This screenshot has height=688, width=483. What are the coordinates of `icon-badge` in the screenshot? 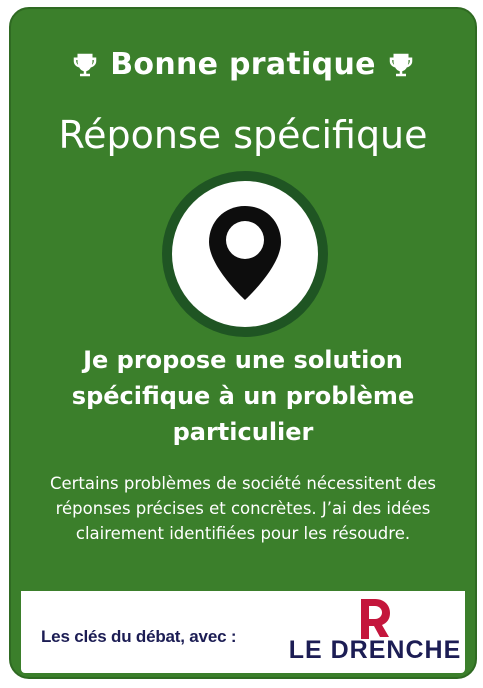 It's located at (245, 254).